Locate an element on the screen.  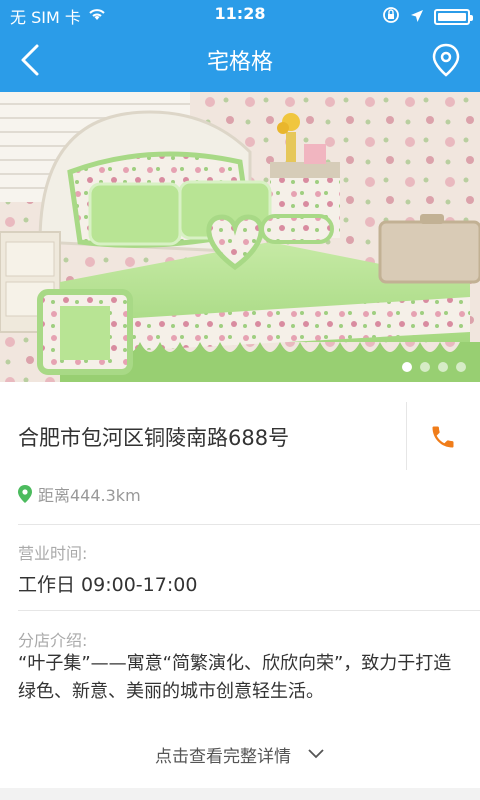
page-title: 宅格格 is located at coordinates (239, 62).